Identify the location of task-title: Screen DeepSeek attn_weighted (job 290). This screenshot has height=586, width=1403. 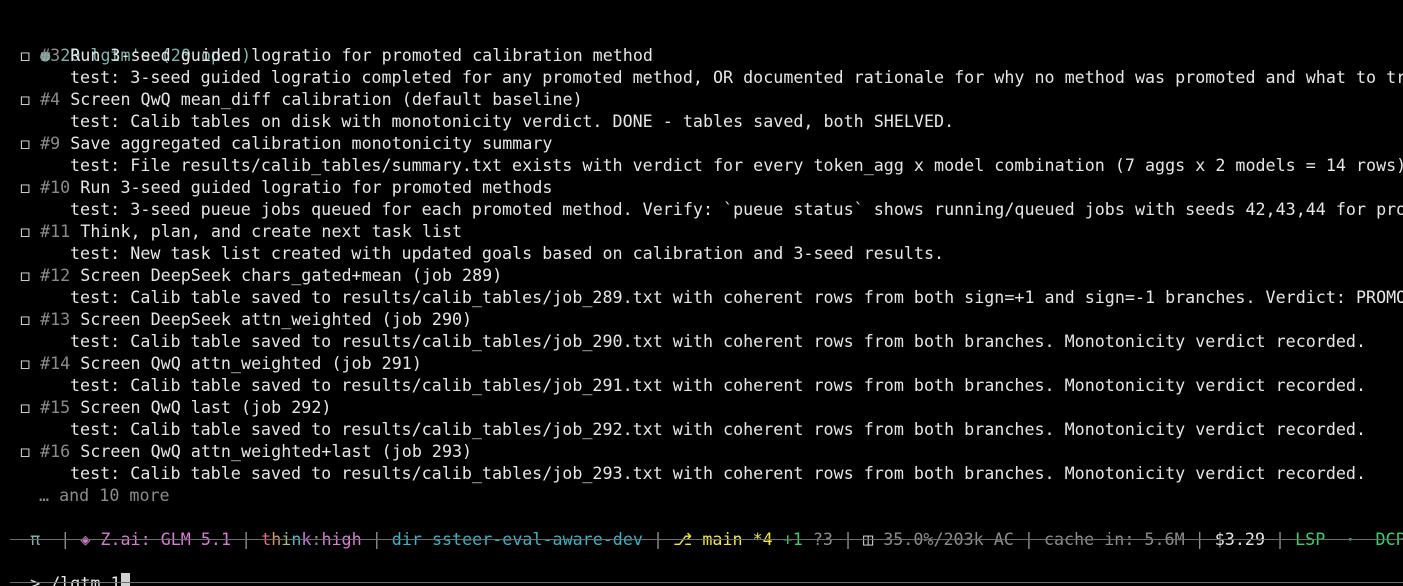
(276, 319).